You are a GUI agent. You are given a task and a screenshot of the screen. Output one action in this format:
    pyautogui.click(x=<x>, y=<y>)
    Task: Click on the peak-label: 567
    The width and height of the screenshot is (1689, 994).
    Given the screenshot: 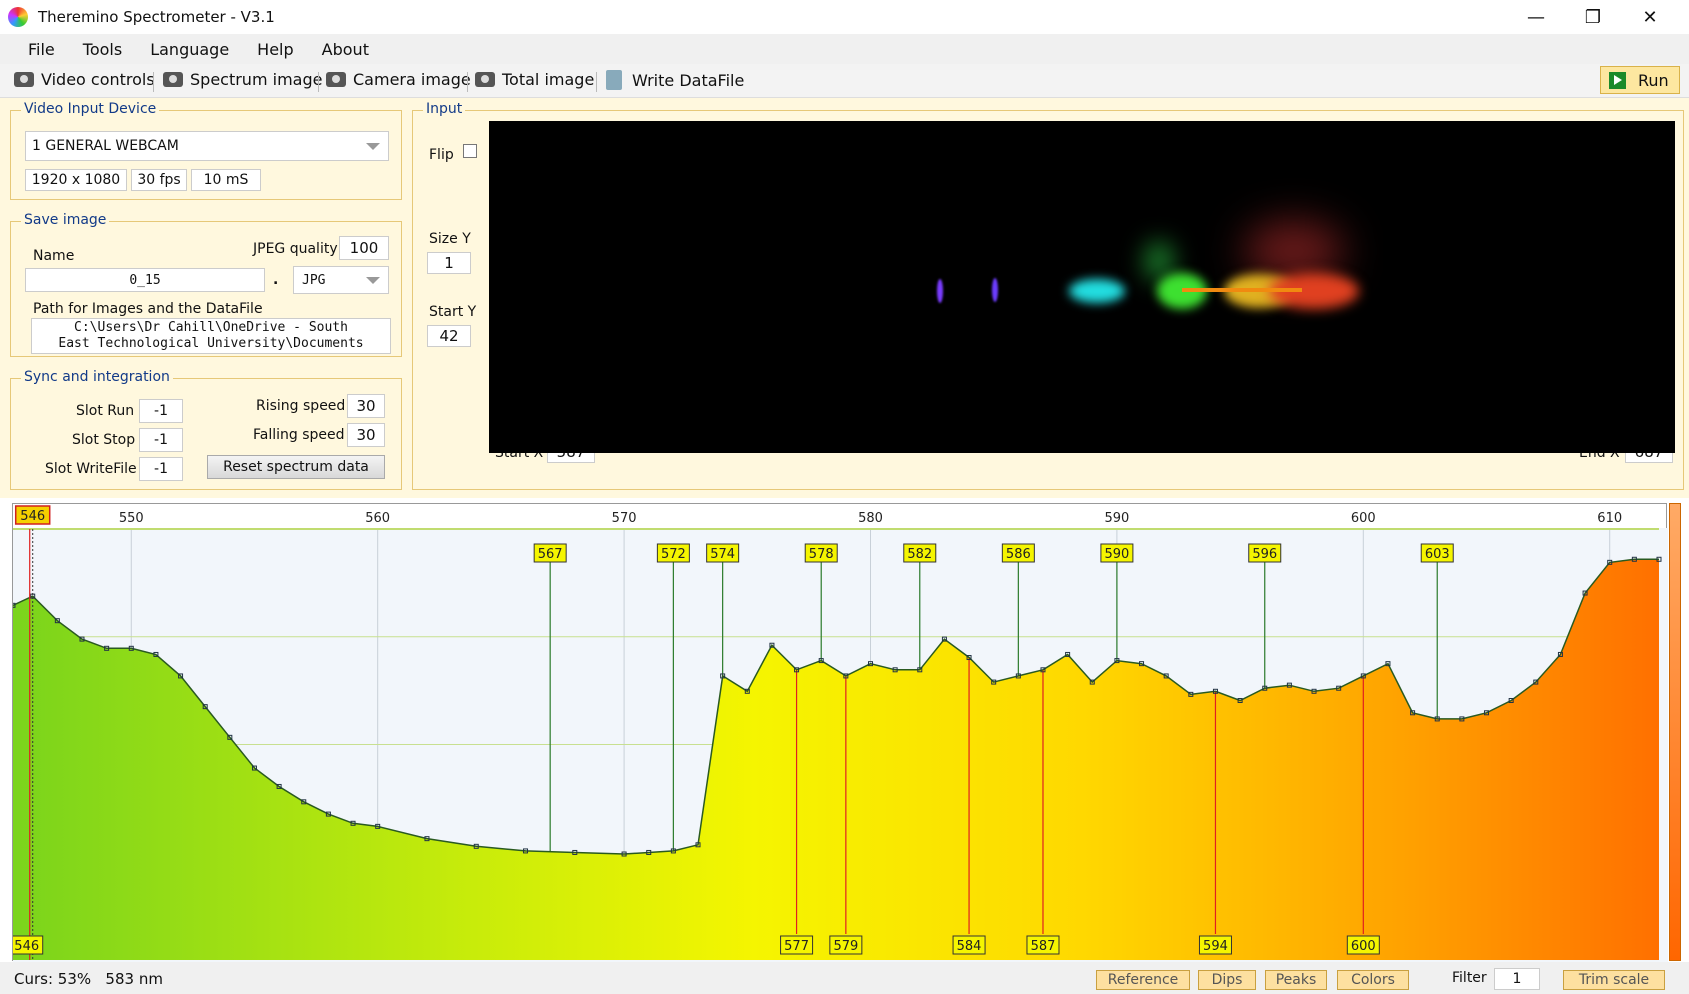 What is the action you would take?
    pyautogui.click(x=550, y=553)
    